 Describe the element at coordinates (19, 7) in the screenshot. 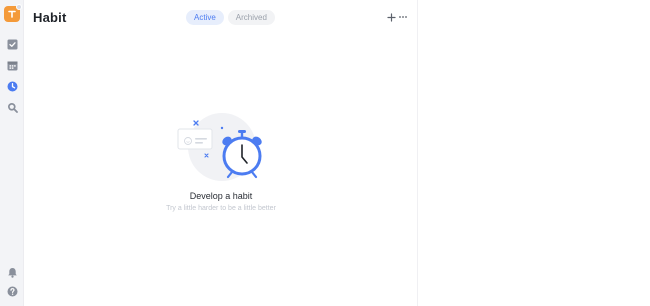

I see `avatar-badge` at that location.